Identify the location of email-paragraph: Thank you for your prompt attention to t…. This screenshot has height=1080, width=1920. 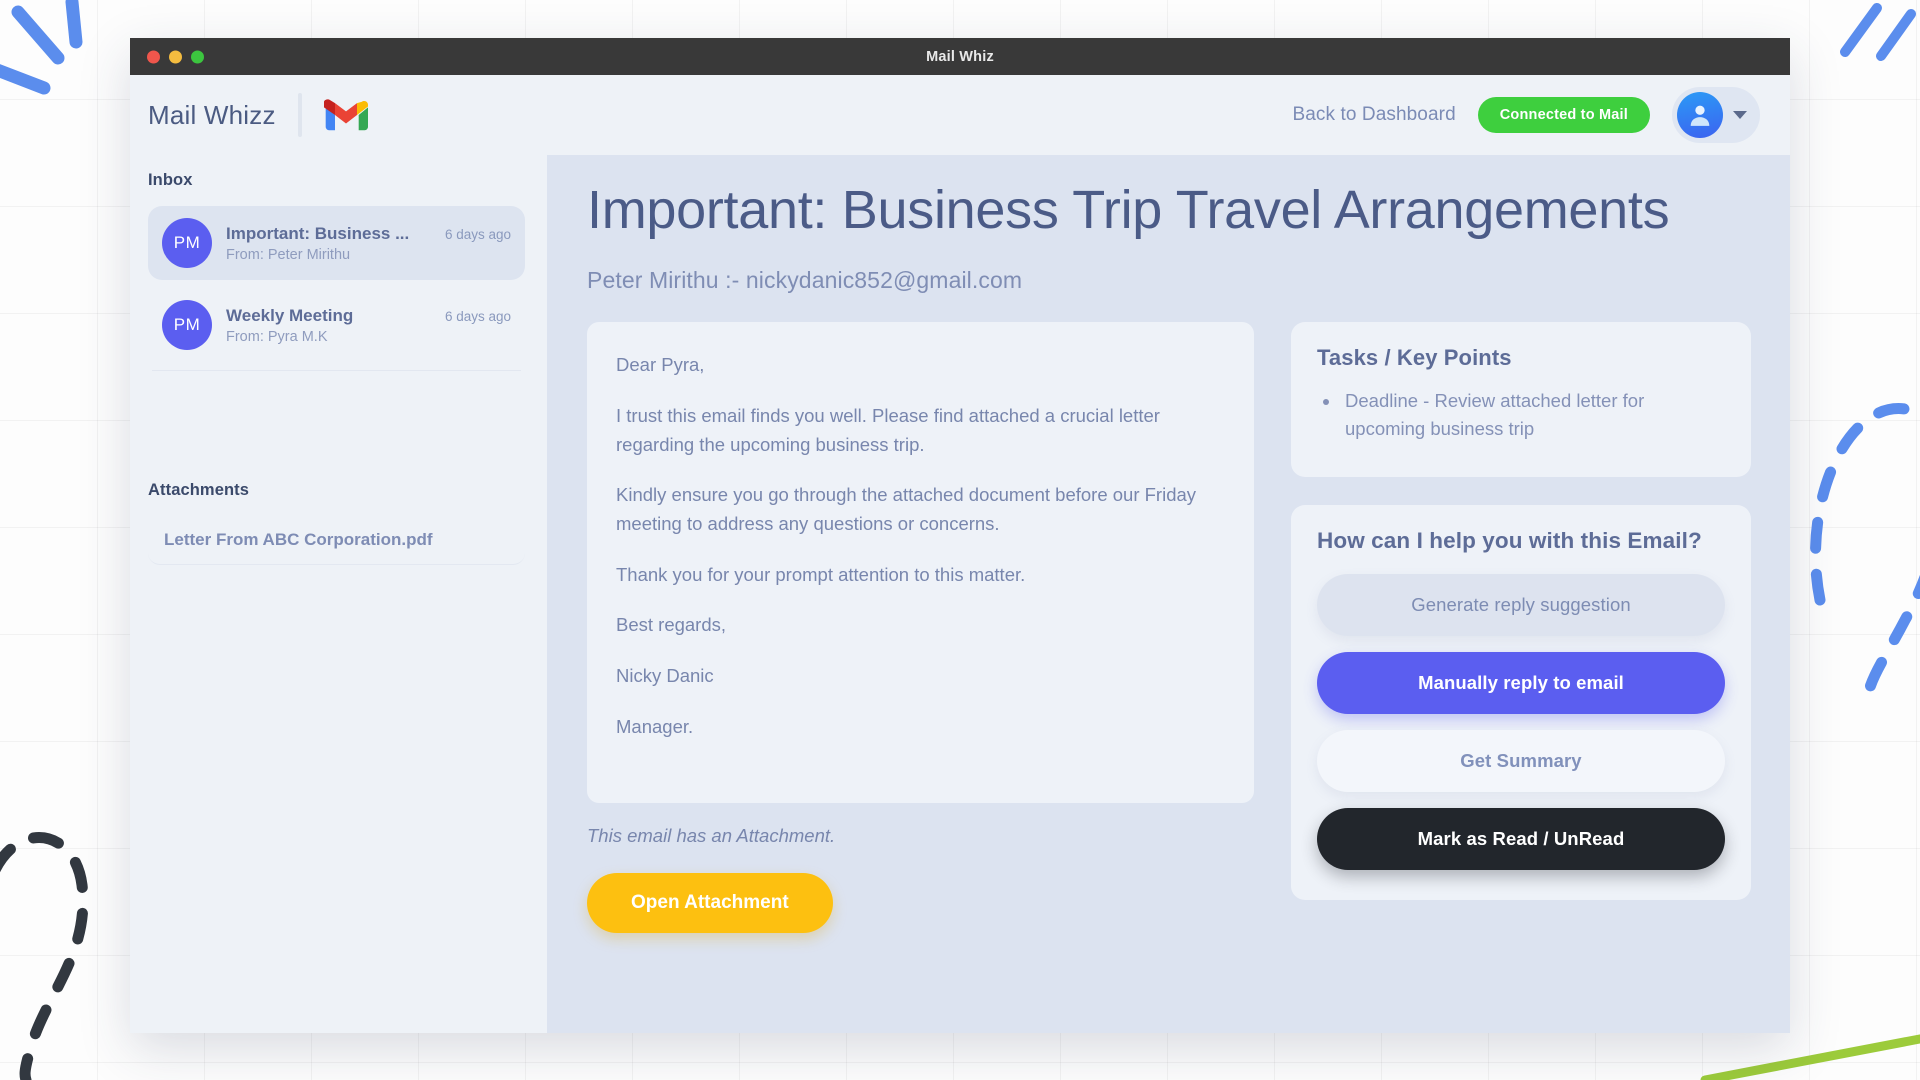
(821, 574).